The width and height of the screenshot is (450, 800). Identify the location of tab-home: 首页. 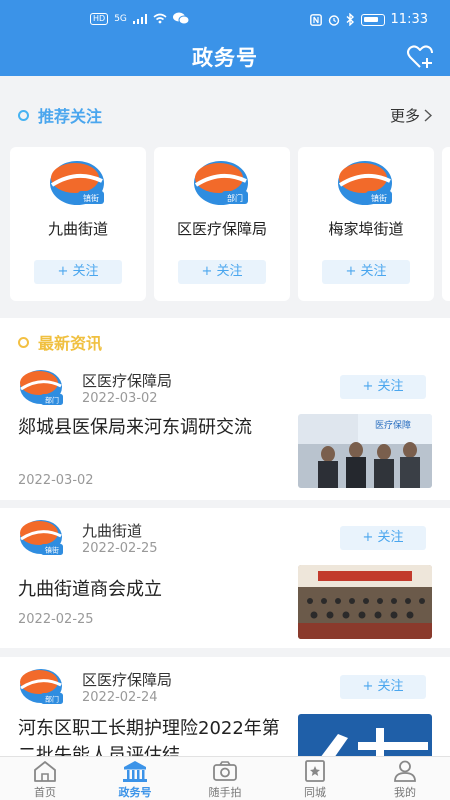
(45, 778).